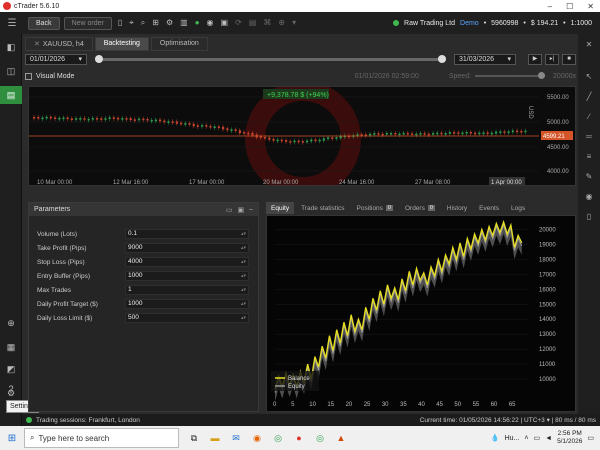  Describe the element at coordinates (28, 76) in the screenshot. I see `visual-mode-checkbox` at that location.